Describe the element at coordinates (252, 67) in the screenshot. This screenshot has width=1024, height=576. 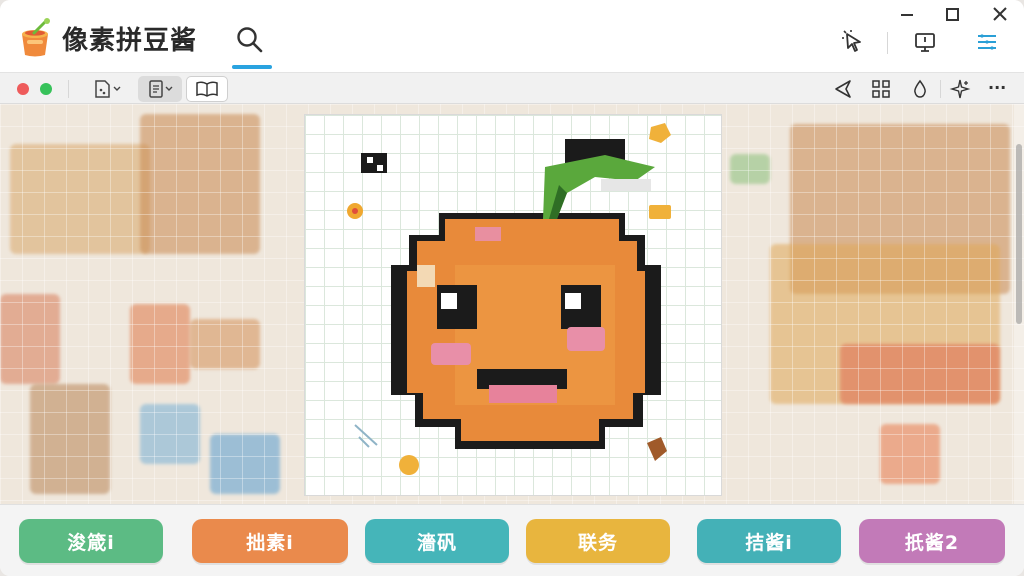
I see `search-tab-indicator` at that location.